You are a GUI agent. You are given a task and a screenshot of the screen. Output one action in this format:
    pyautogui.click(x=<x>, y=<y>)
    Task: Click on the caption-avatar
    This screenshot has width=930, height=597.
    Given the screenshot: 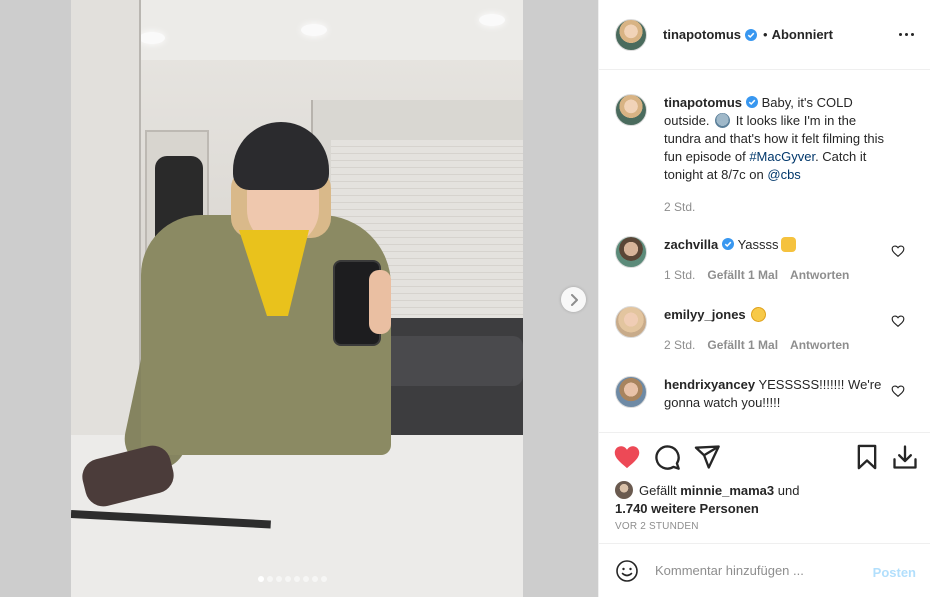 What is the action you would take?
    pyautogui.click(x=631, y=110)
    